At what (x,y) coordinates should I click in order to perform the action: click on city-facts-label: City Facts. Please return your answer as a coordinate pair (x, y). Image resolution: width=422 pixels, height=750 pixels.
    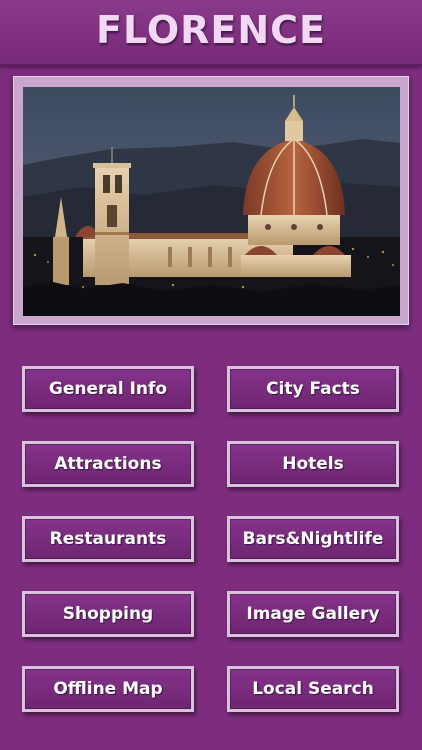
    Looking at the image, I should click on (313, 389).